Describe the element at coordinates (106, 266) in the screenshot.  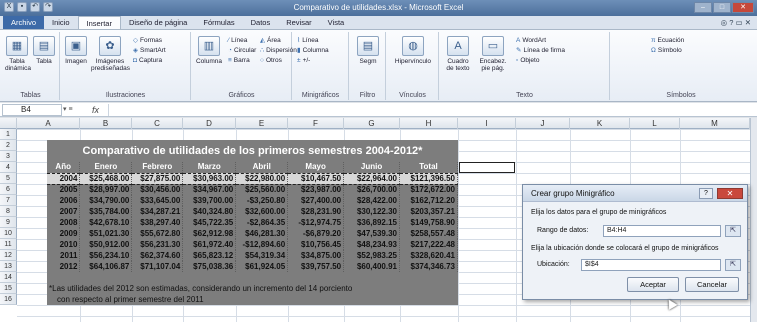
I see `cell: $64,106.87` at that location.